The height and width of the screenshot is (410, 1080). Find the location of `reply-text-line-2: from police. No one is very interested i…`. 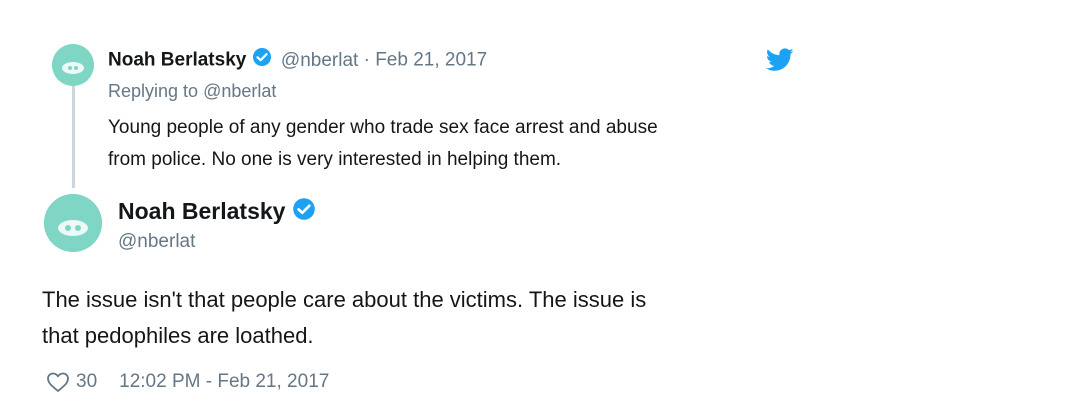

reply-text-line-2: from police. No one is very interested i… is located at coordinates (335, 159).